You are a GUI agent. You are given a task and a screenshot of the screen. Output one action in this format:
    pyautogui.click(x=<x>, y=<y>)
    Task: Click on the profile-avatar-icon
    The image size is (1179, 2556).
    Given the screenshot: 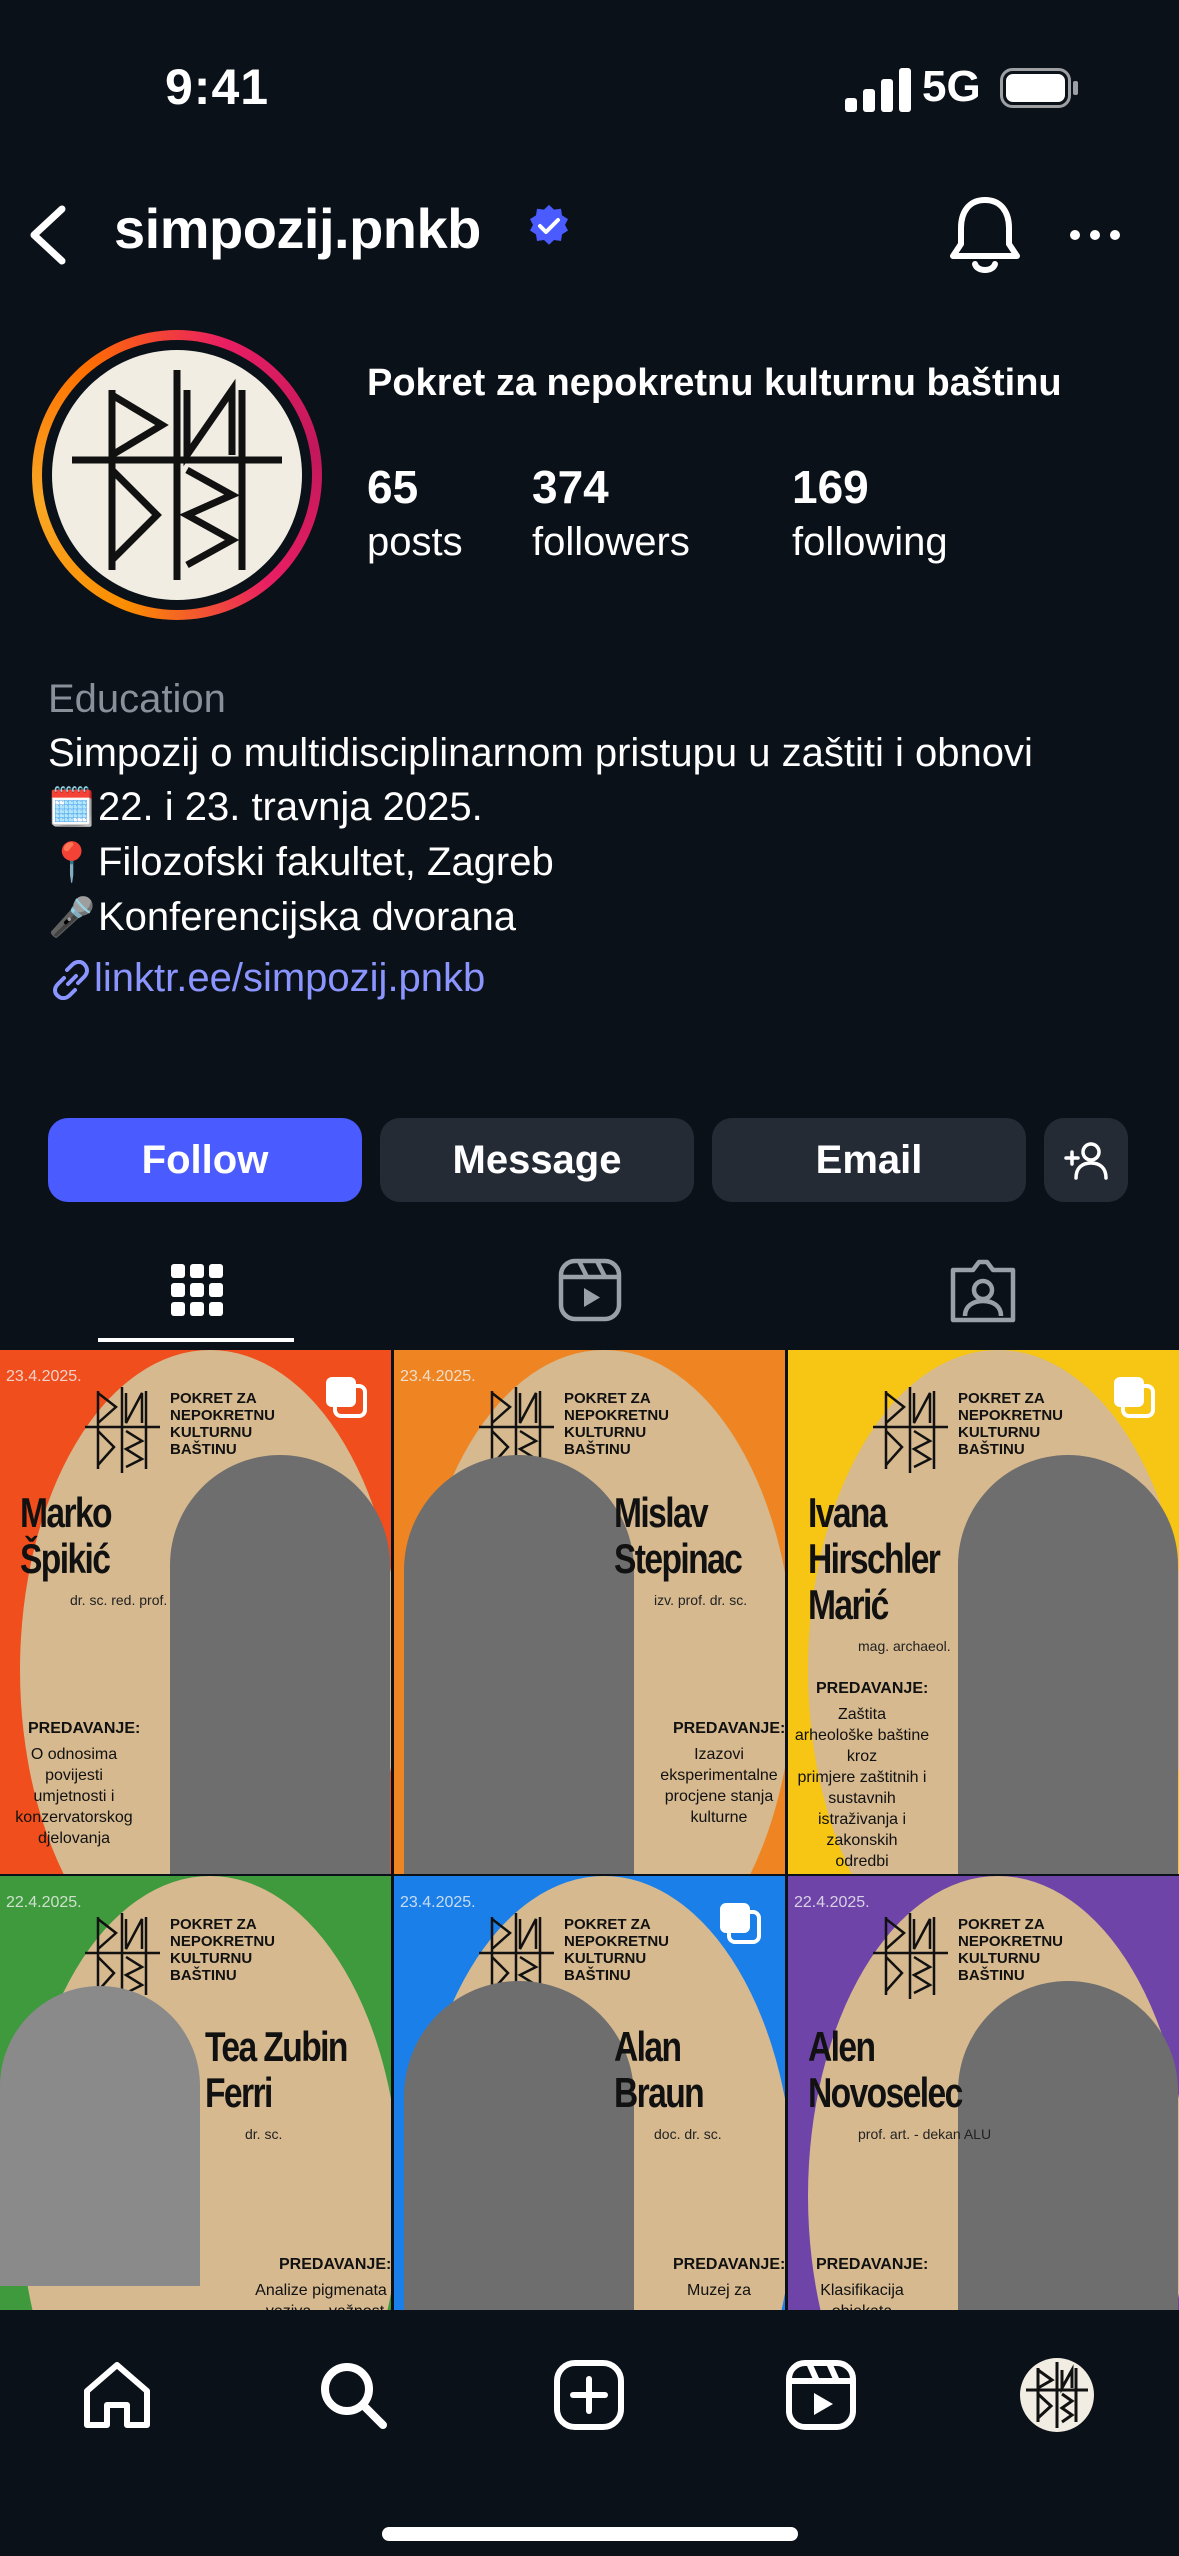 What is the action you would take?
    pyautogui.click(x=1057, y=2395)
    